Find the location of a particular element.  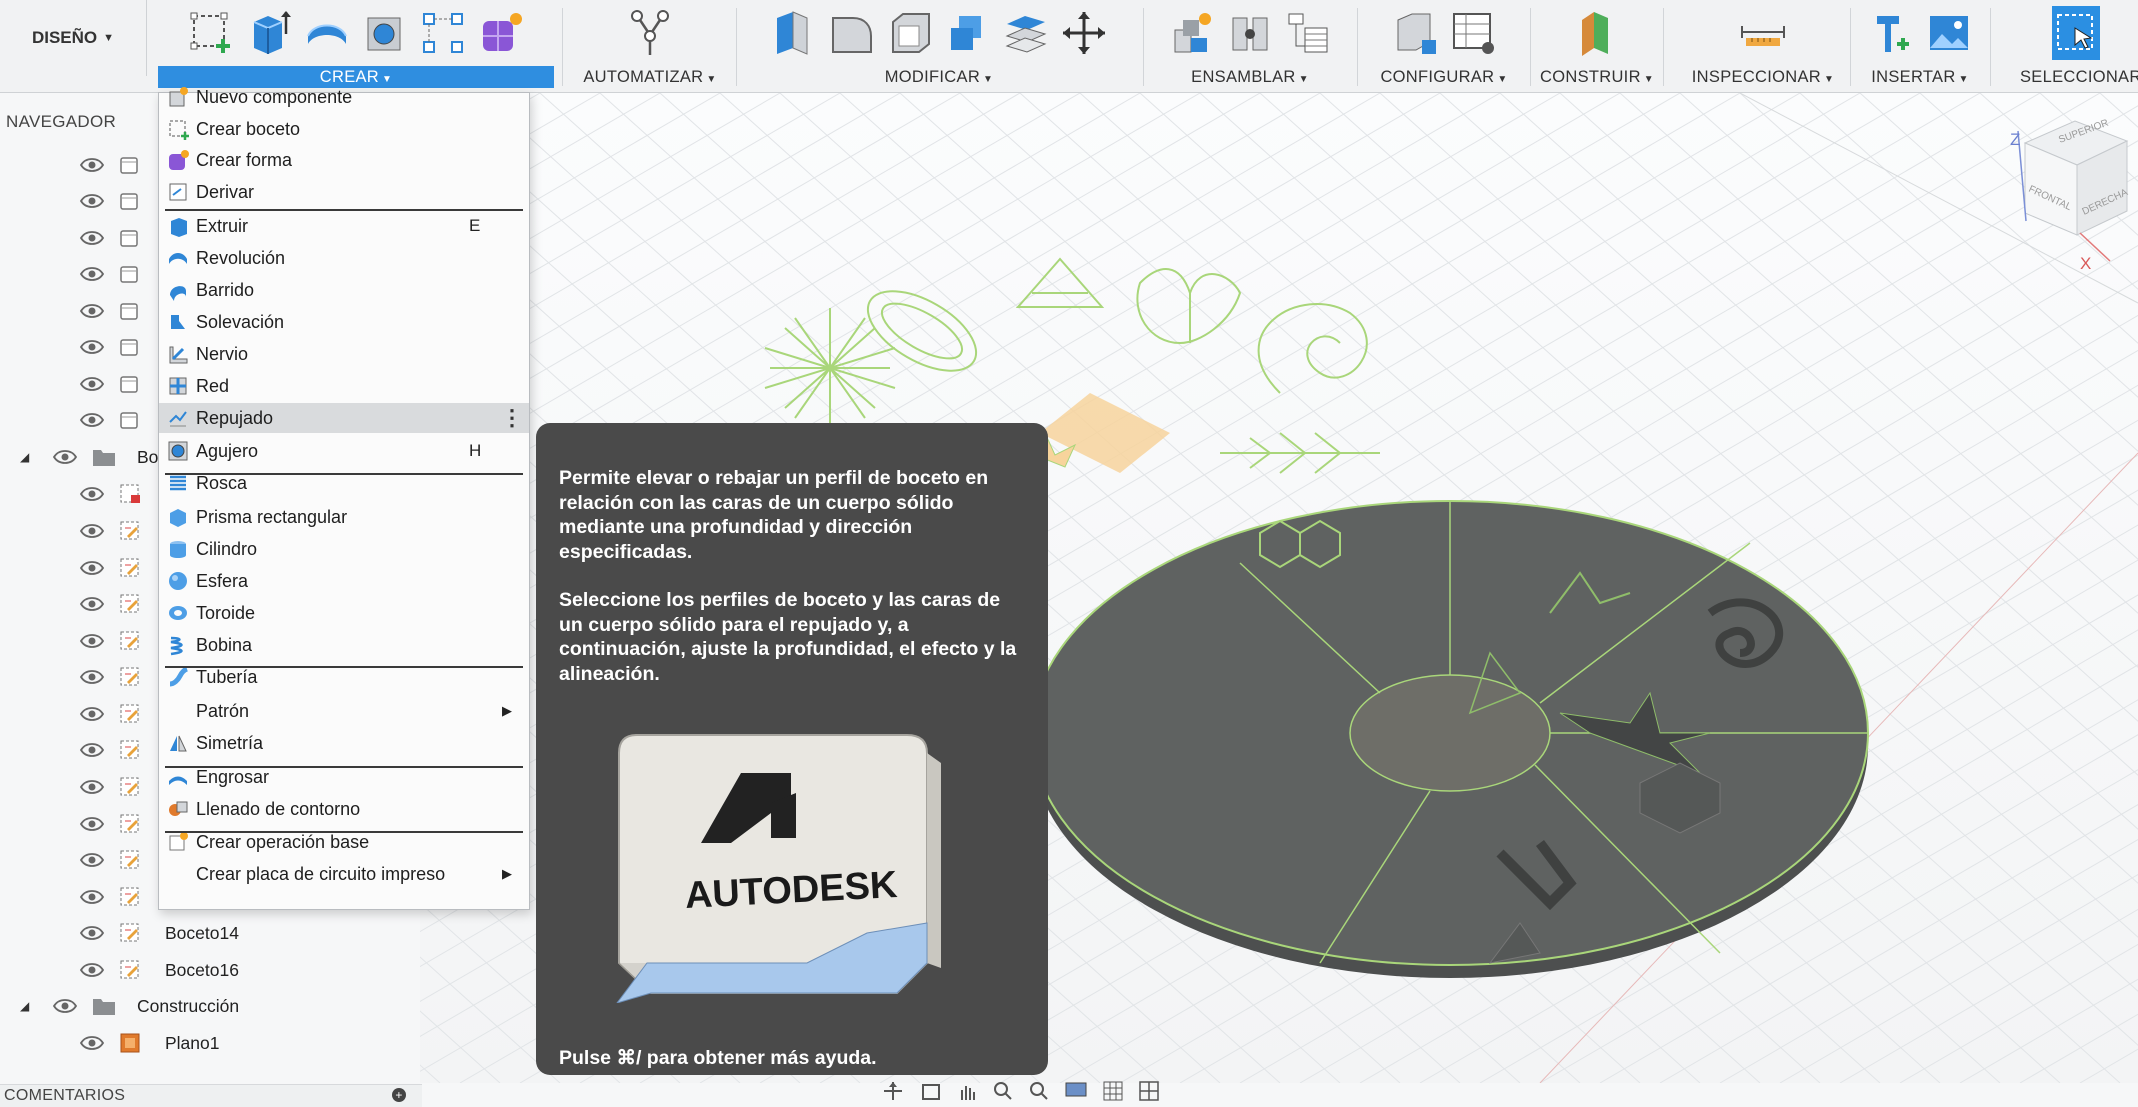

grid-settings-icon is located at coordinates (1113, 1093).